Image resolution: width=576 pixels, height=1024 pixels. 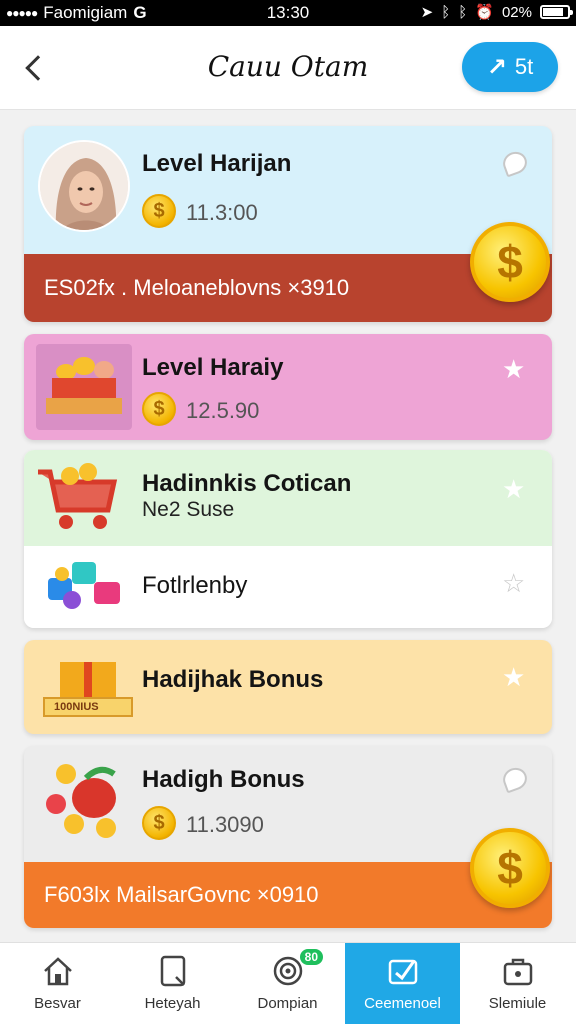 I want to click on banner-text: ES02fx . Meloaneblovns ×3910, so click(x=197, y=287).